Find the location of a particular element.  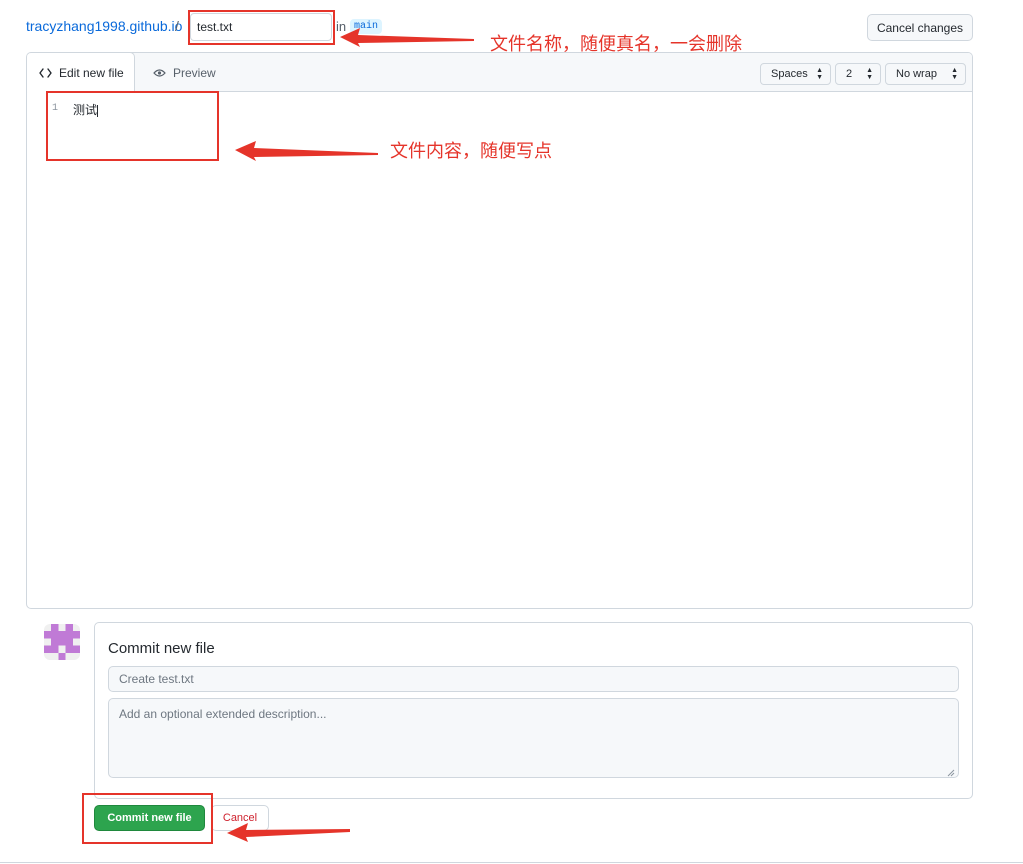

wrap-mode-value: No wrap is located at coordinates (916, 74).